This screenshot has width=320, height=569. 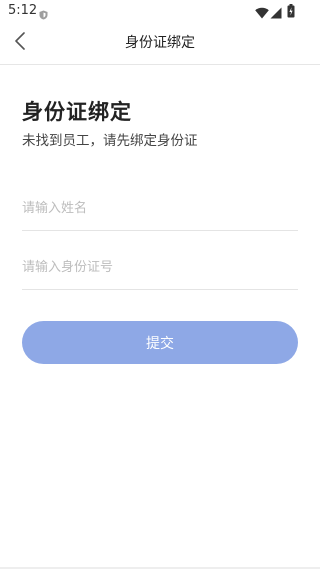 What do you see at coordinates (291, 12) in the screenshot?
I see `battery-icon` at bounding box center [291, 12].